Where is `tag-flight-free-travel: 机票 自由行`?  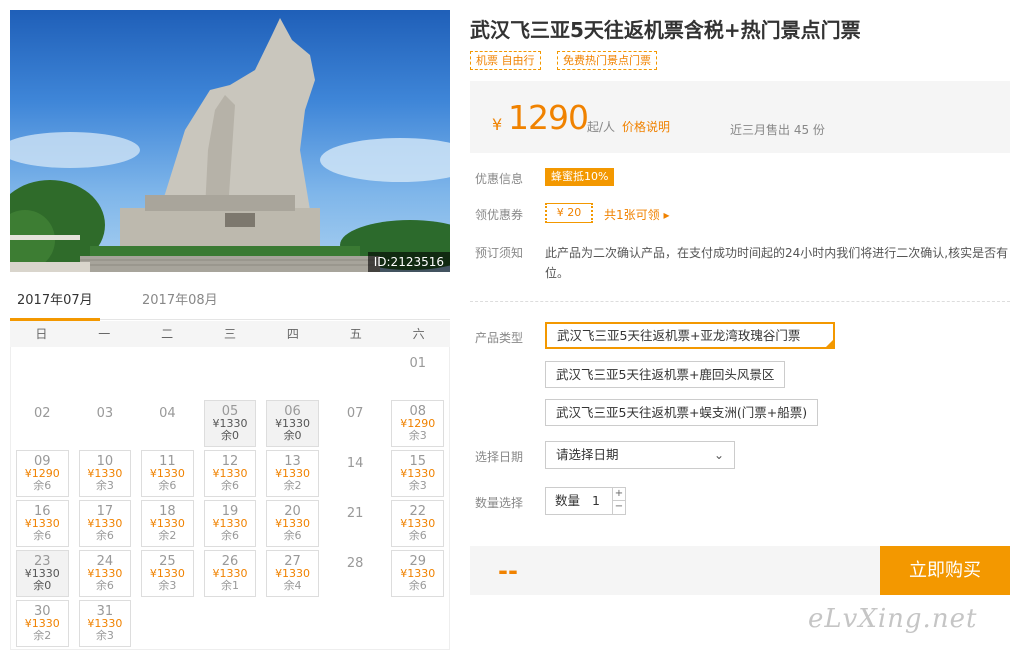 tag-flight-free-travel: 机票 自由行 is located at coordinates (505, 60).